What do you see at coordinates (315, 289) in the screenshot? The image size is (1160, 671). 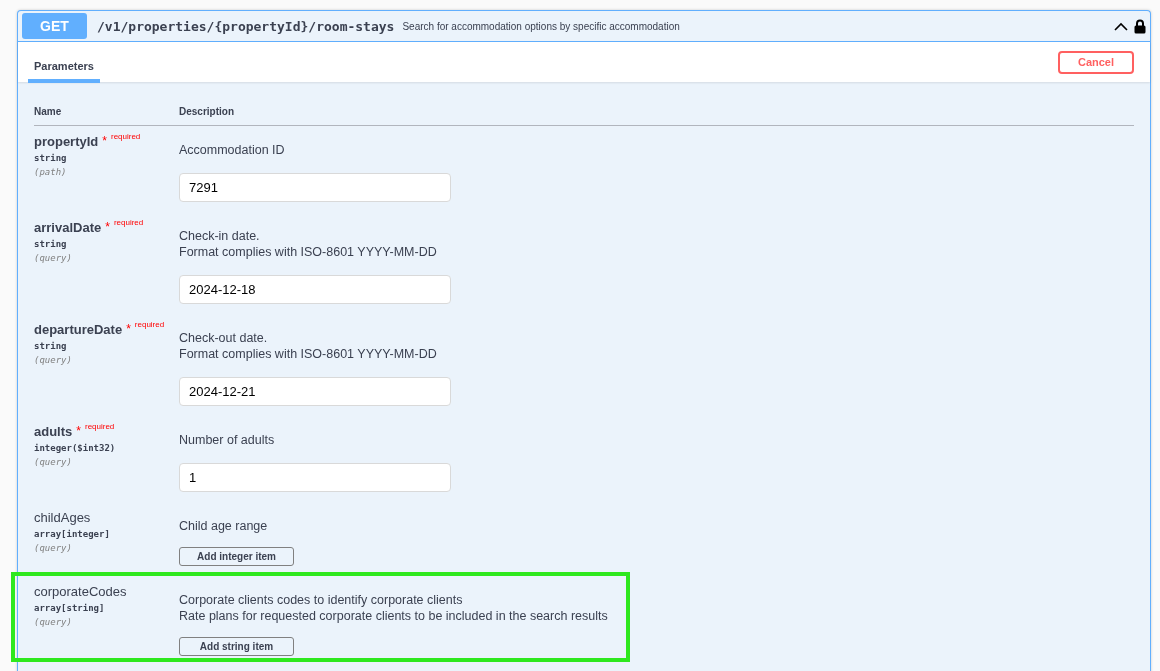 I see `parameter-input: 2024-12-18` at bounding box center [315, 289].